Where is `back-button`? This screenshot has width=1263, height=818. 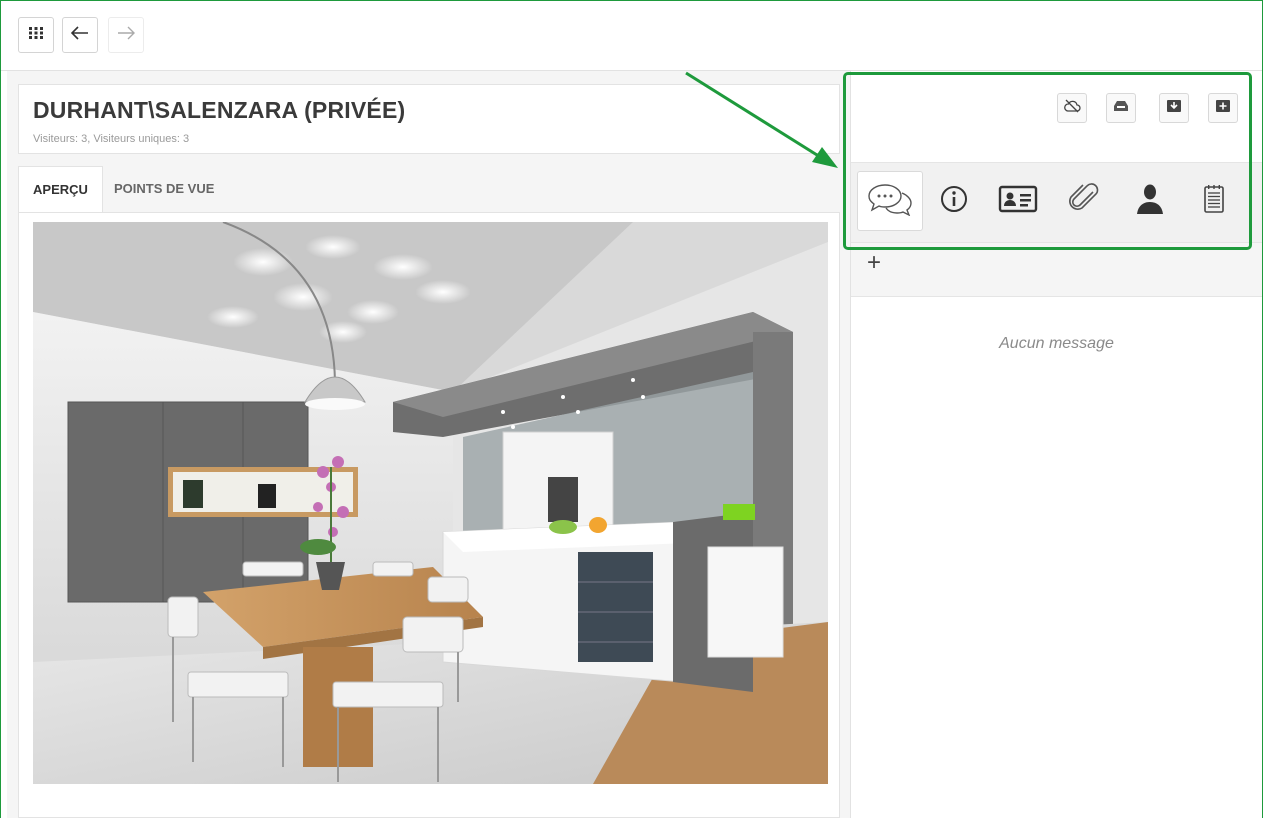 back-button is located at coordinates (80, 35).